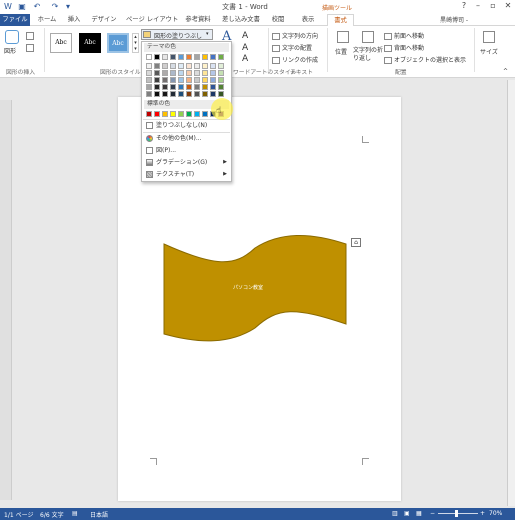  What do you see at coordinates (61, 43) in the screenshot?
I see `shape-style-white: Abc` at bounding box center [61, 43].